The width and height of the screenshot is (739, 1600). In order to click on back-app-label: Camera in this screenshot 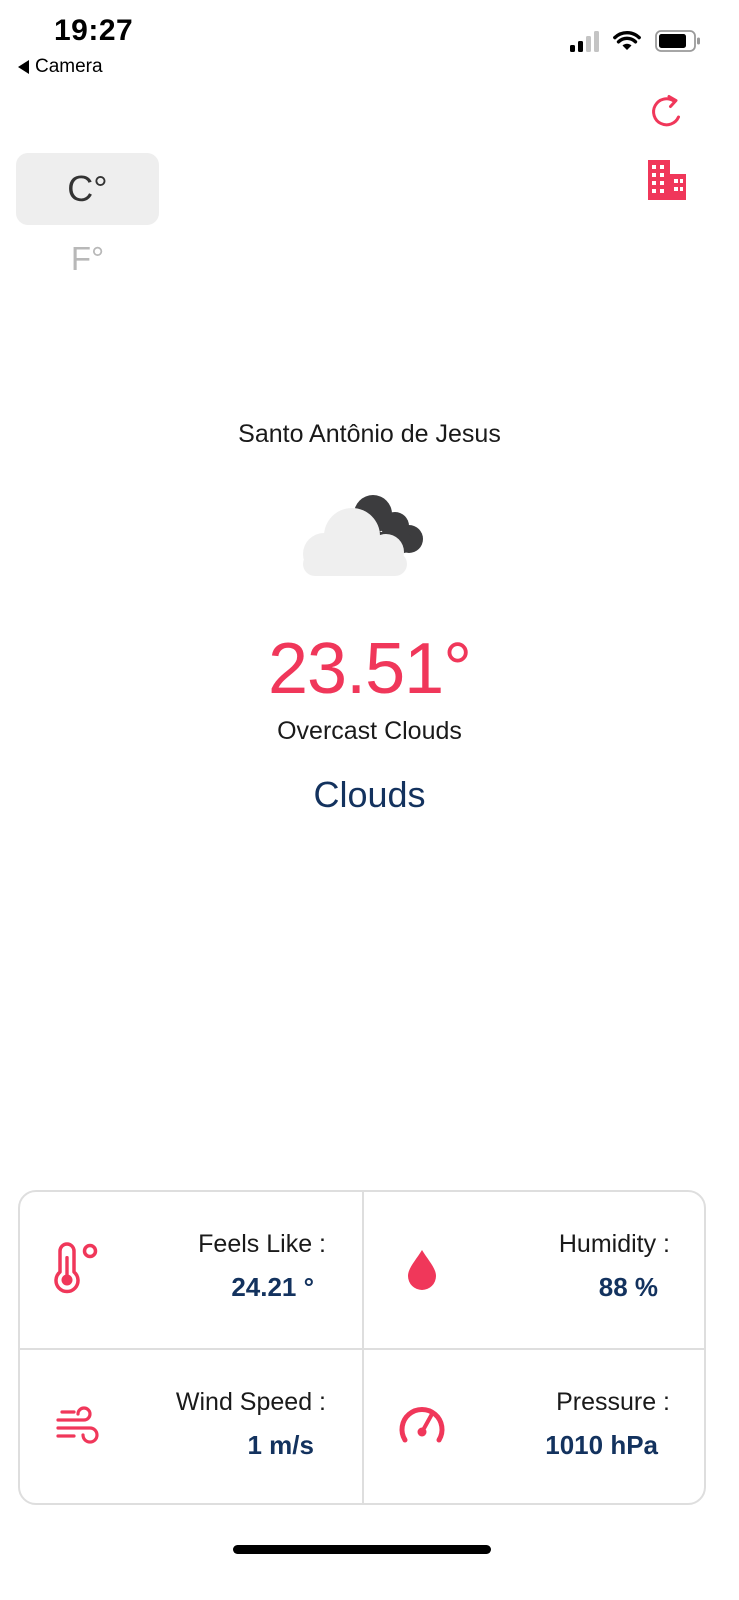, I will do `click(69, 66)`.